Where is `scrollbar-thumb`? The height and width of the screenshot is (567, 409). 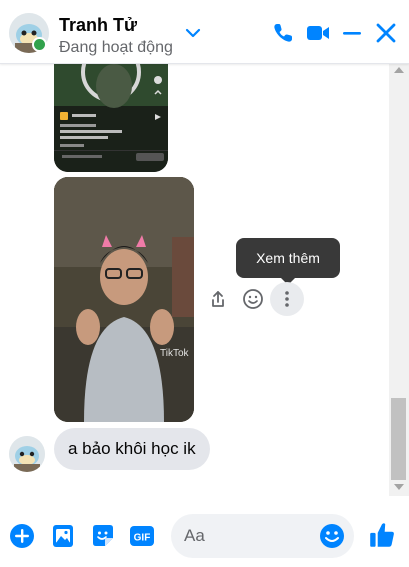
scrollbar-thumb is located at coordinates (398, 439).